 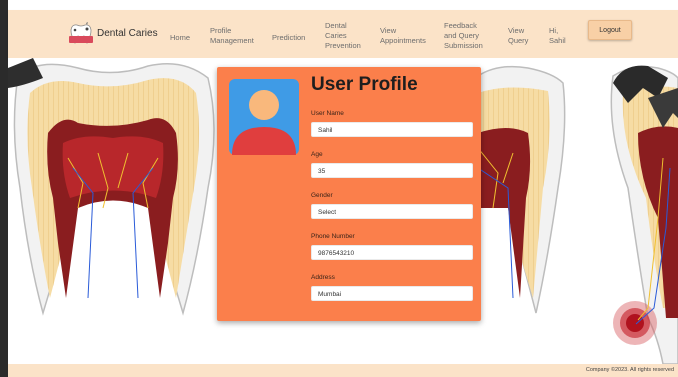 I want to click on nav-view-appointments: View Appointments, so click(x=403, y=36).